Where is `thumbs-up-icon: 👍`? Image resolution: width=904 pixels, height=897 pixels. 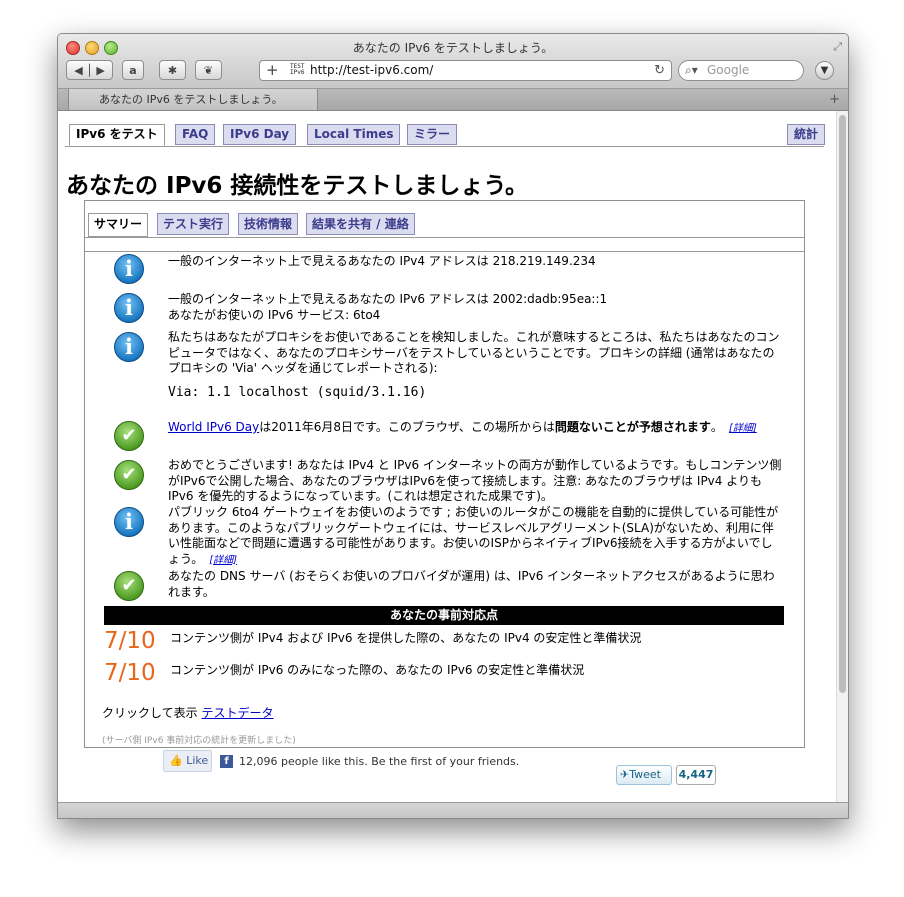 thumbs-up-icon: 👍 is located at coordinates (176, 760).